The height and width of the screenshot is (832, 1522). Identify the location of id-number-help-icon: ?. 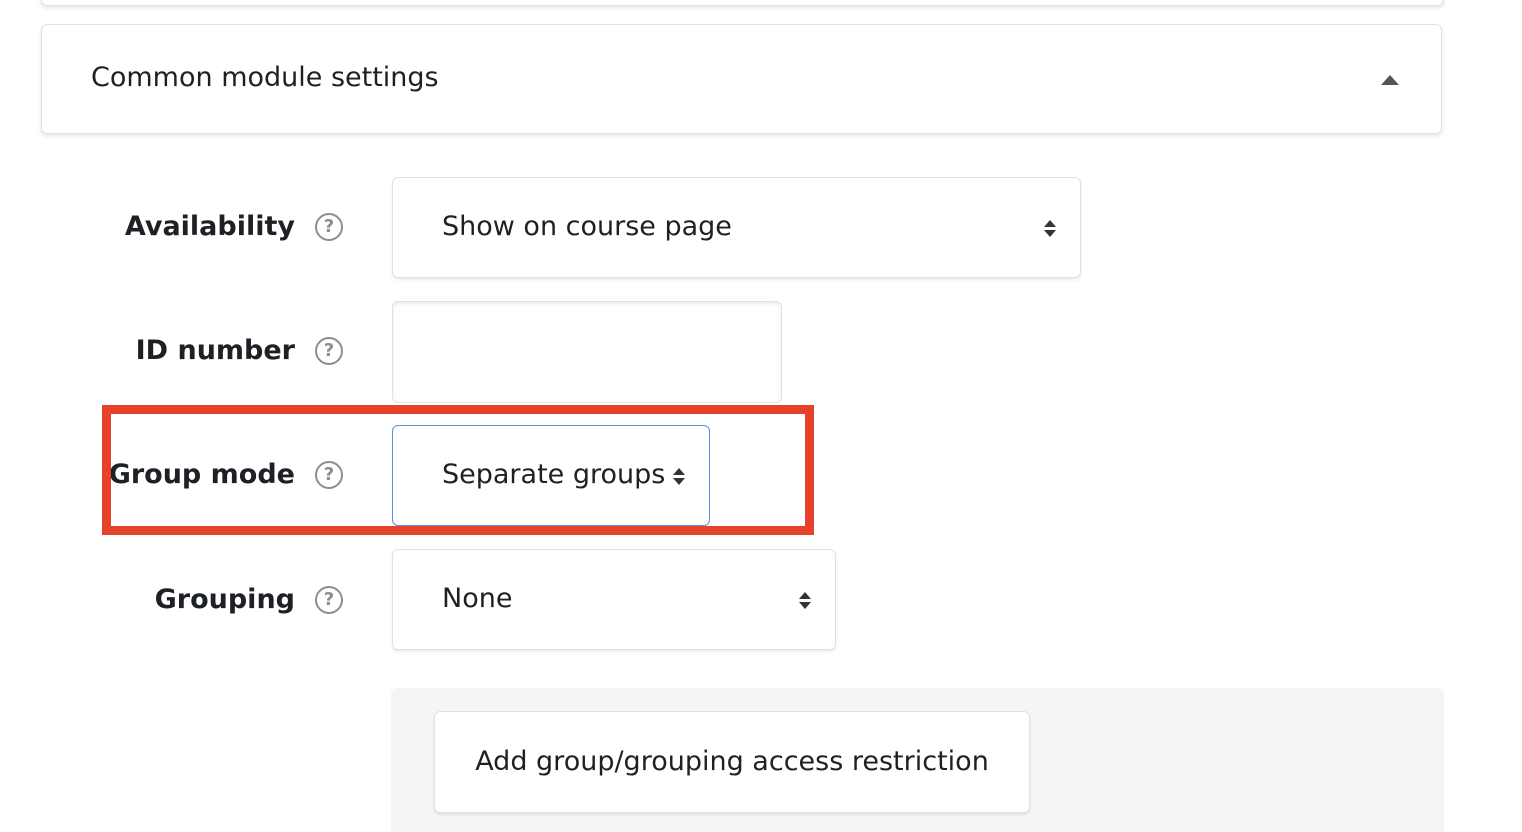
(329, 351).